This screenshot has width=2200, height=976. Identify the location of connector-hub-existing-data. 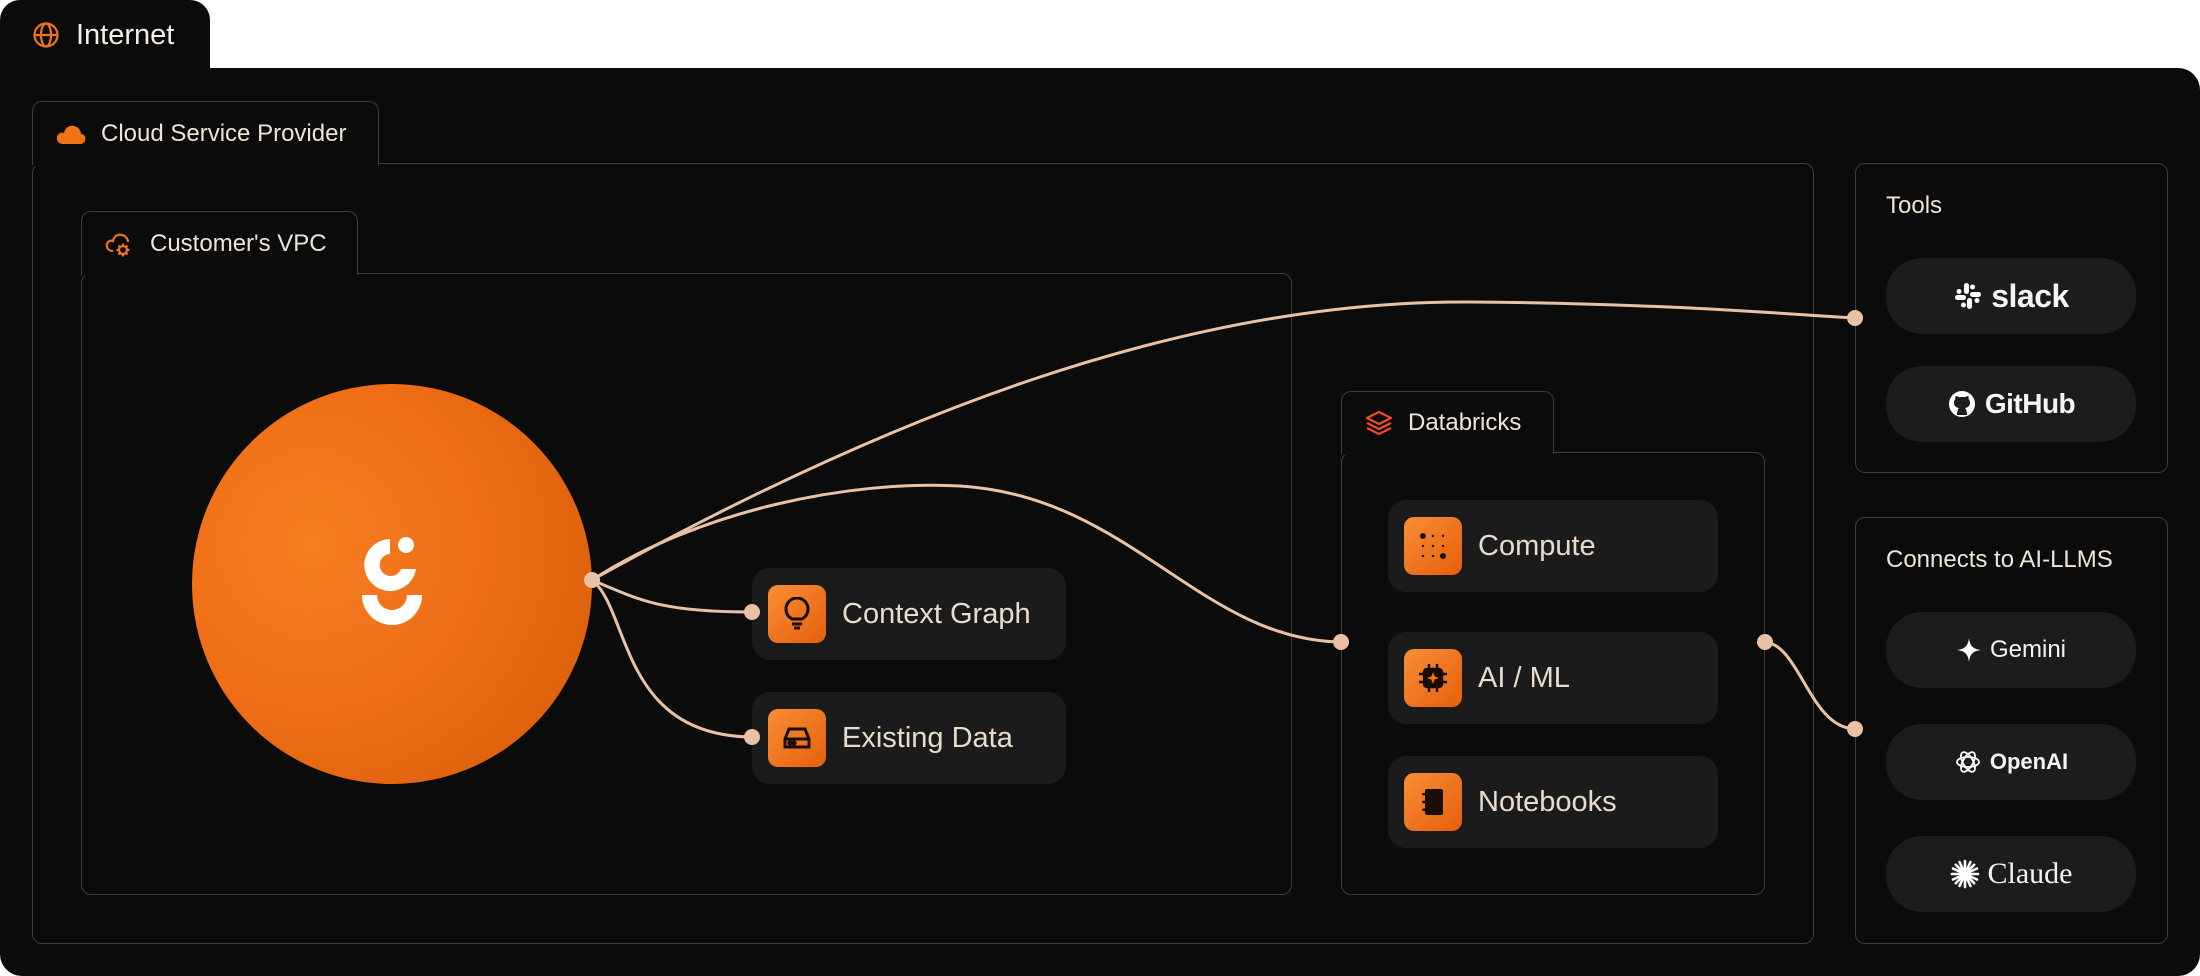
(672, 658).